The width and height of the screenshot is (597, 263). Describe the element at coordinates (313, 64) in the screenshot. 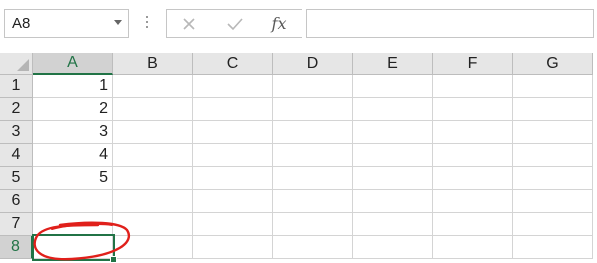

I see `column-header-d: D` at that location.